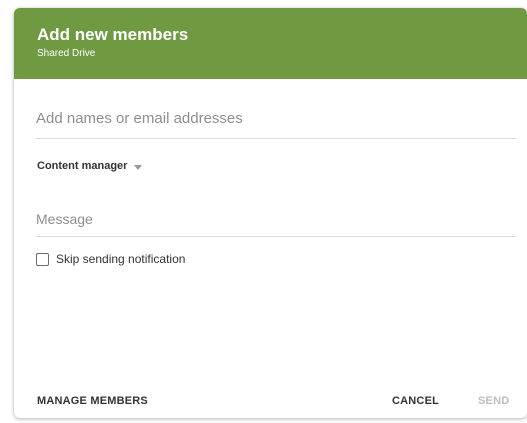  I want to click on skip-notification-checkbox, so click(42, 259).